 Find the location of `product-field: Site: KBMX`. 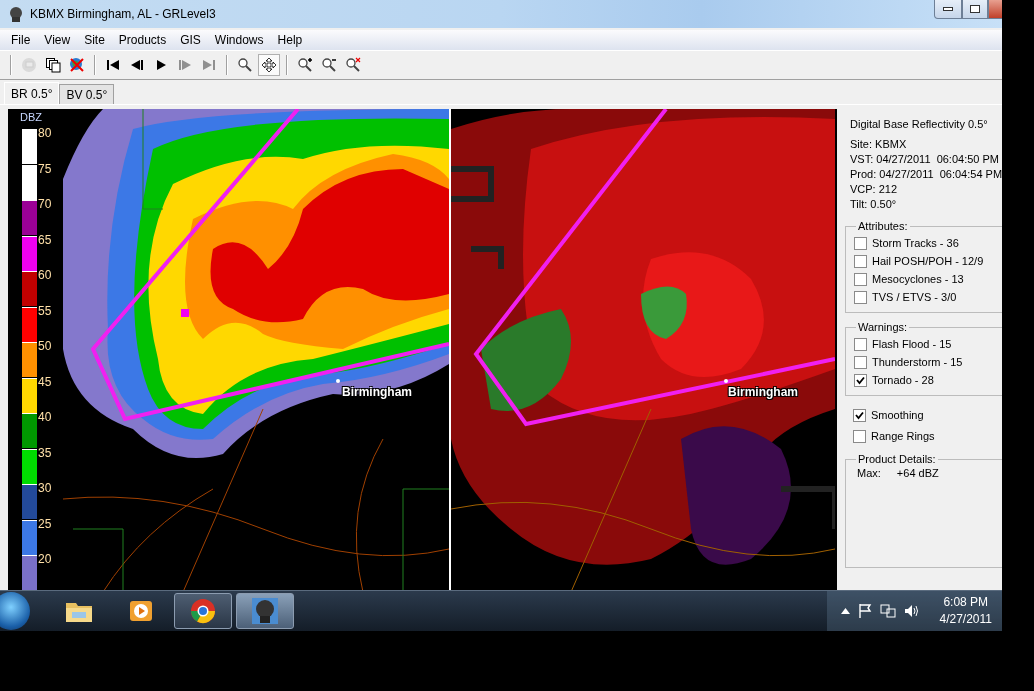

product-field: Site: KBMX is located at coordinates (926, 144).